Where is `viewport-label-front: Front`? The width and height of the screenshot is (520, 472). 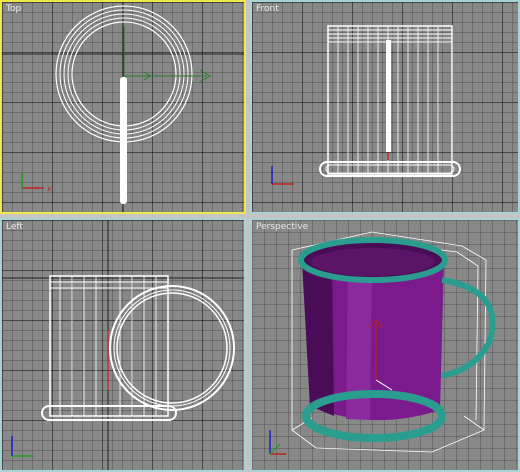
viewport-label-front: Front is located at coordinates (267, 9).